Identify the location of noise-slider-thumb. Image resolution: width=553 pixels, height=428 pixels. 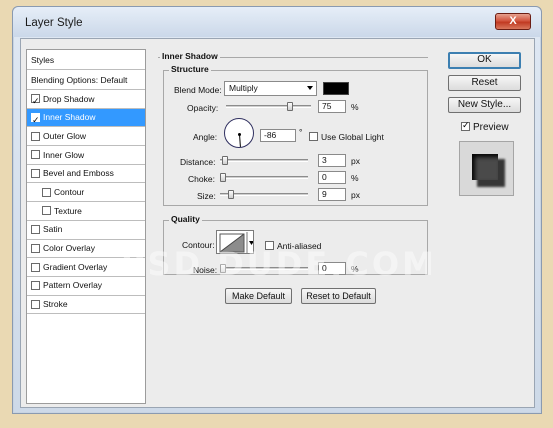
(223, 268).